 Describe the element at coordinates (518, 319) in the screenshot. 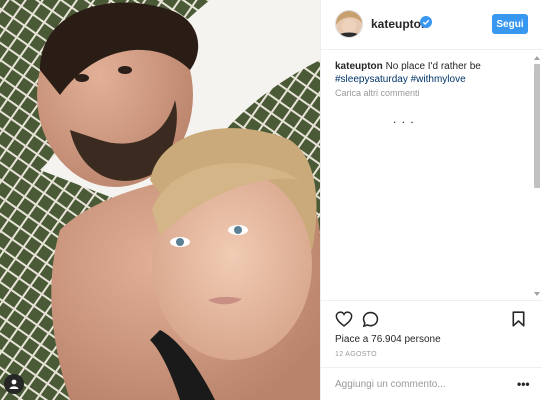

I see `bookmark-icon` at that location.